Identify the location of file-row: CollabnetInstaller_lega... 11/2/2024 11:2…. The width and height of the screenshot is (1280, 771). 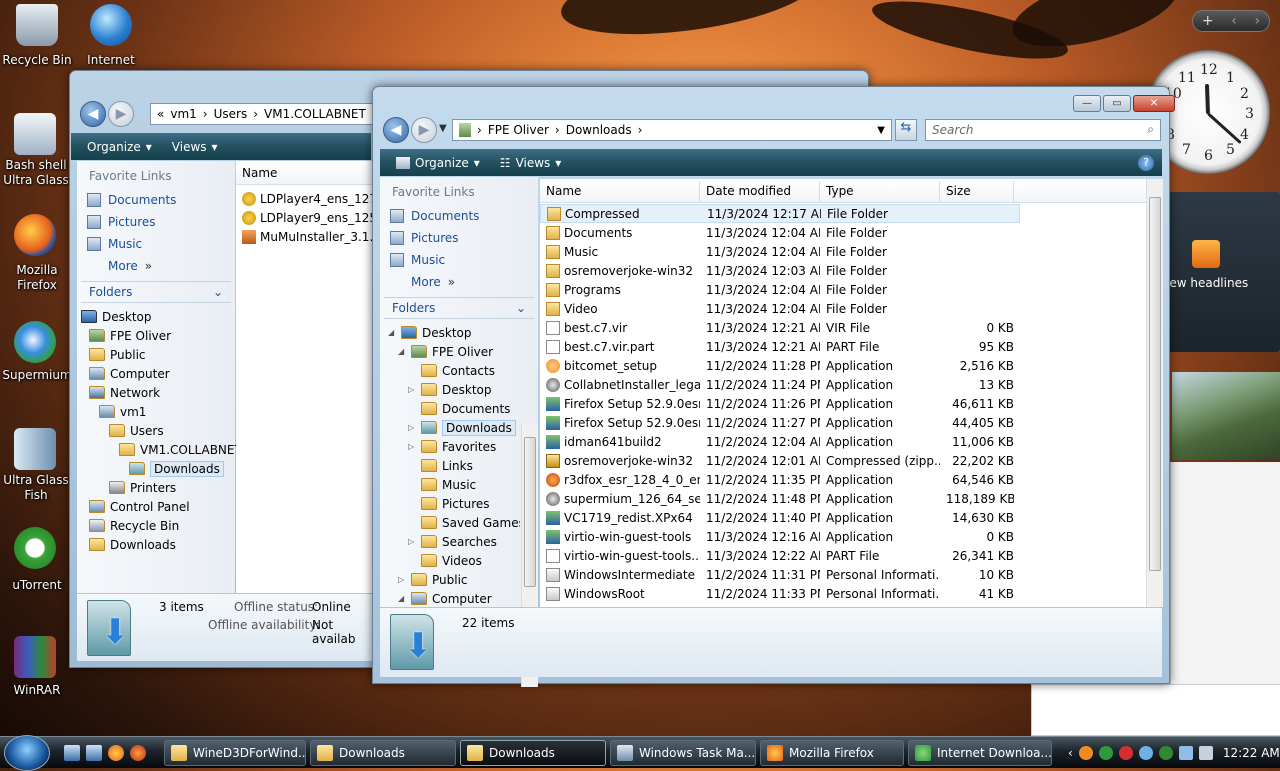
(780, 384).